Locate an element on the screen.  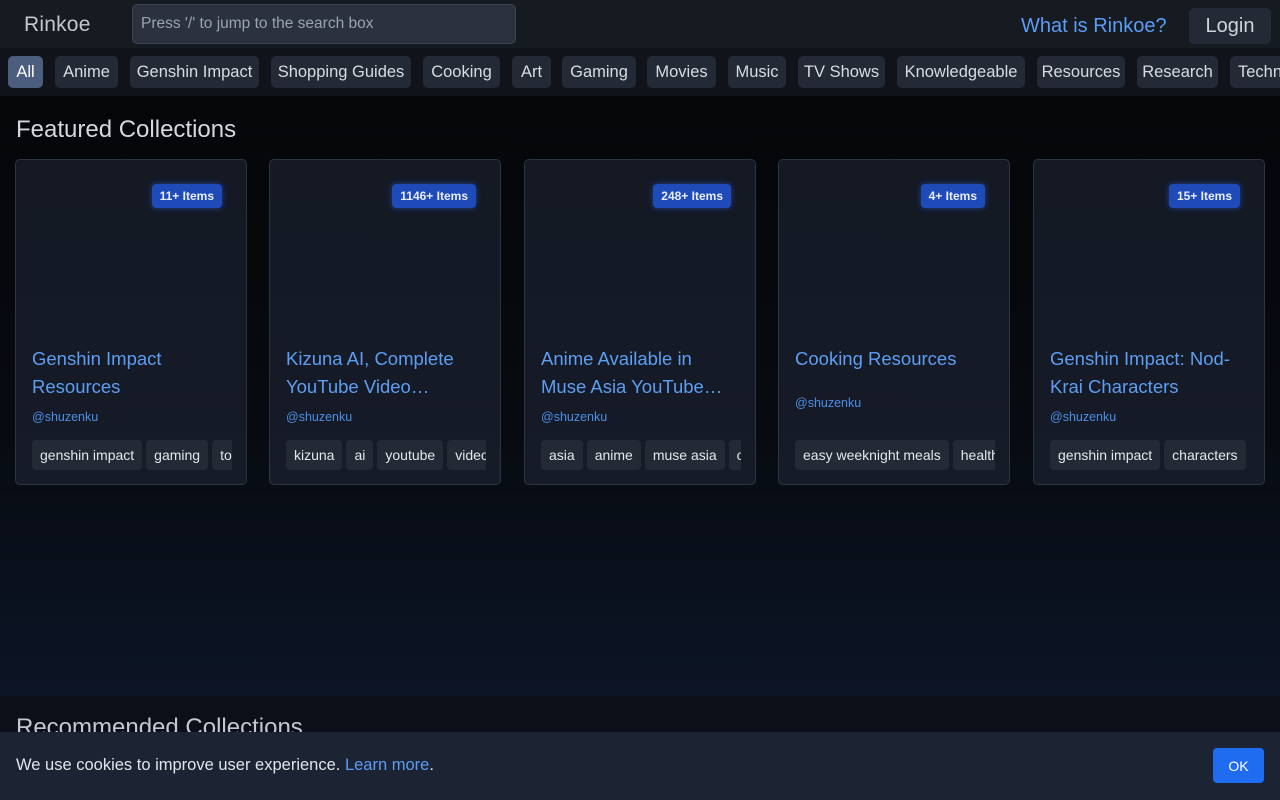
tag-list: easy weeknight mealshealthy is located at coordinates (895, 455).